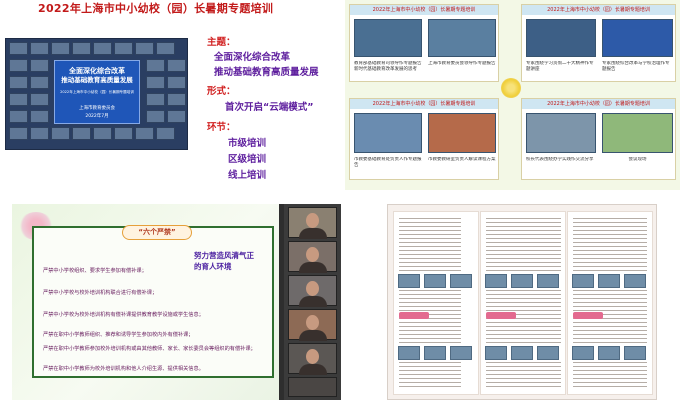  What do you see at coordinates (97, 116) in the screenshot?
I see `slide-line: 2022年7月` at bounding box center [97, 116].